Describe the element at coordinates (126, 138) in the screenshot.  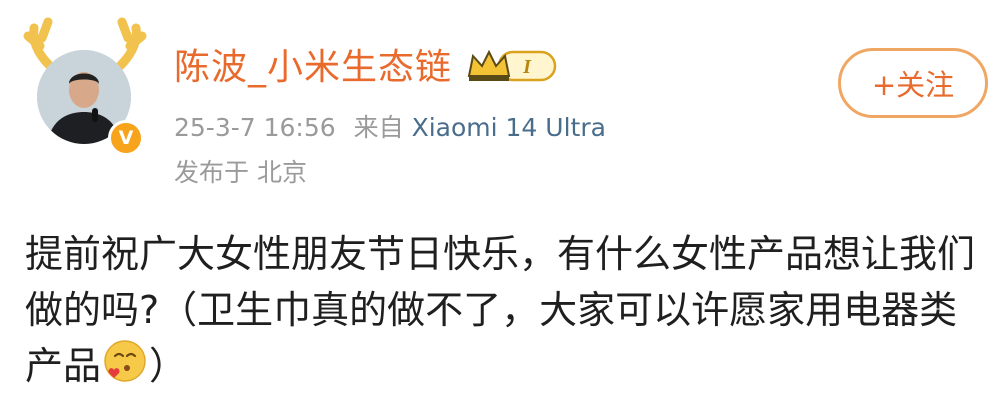
I see `verified-badge-icon: V` at that location.